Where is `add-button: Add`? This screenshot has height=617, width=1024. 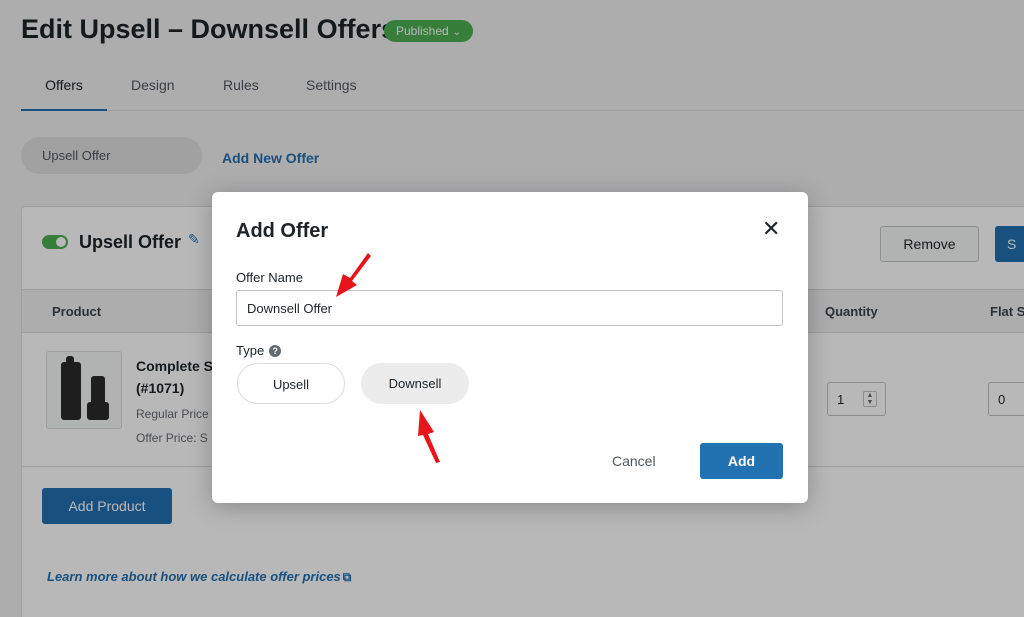 add-button: Add is located at coordinates (741, 461).